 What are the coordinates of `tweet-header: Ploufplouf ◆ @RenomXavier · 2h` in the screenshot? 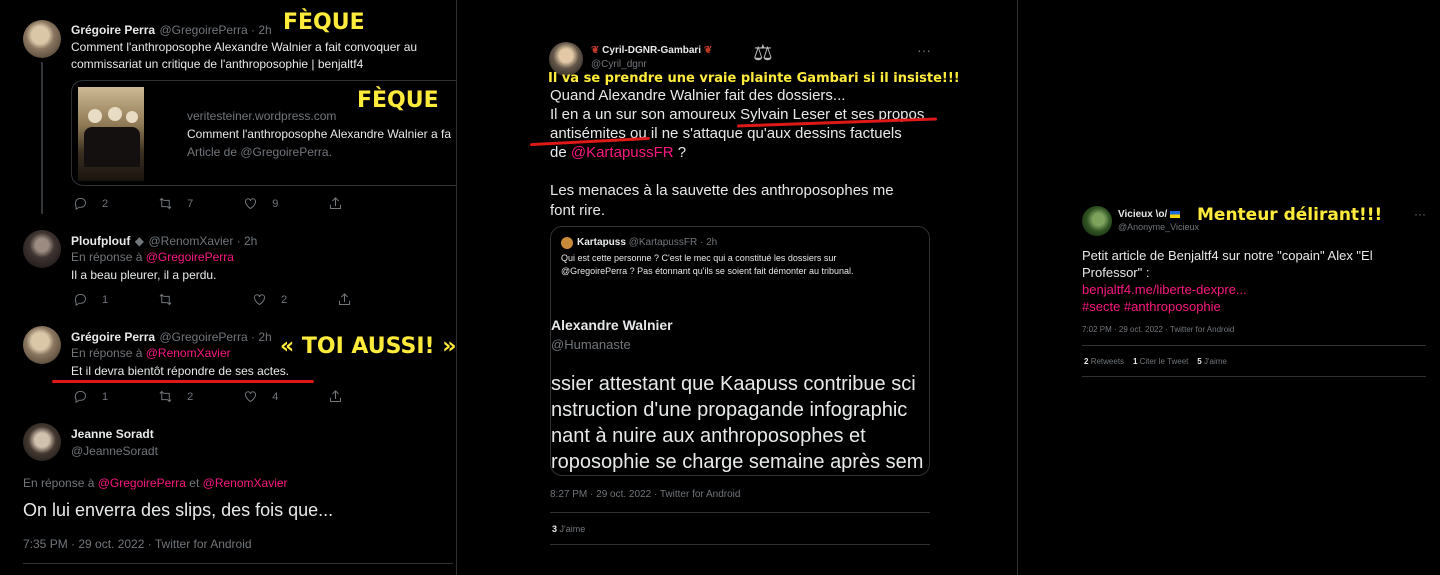 It's located at (164, 241).